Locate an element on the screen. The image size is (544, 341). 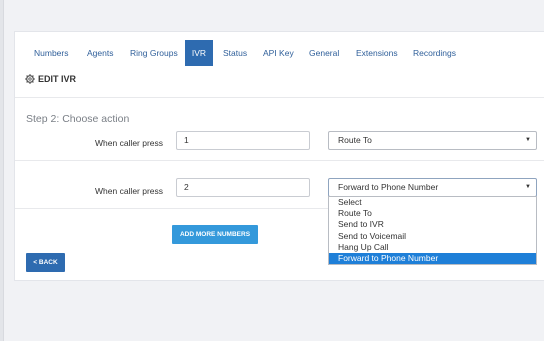
add-more-numbers-button: ADD MORE NUMBERS is located at coordinates (215, 234).